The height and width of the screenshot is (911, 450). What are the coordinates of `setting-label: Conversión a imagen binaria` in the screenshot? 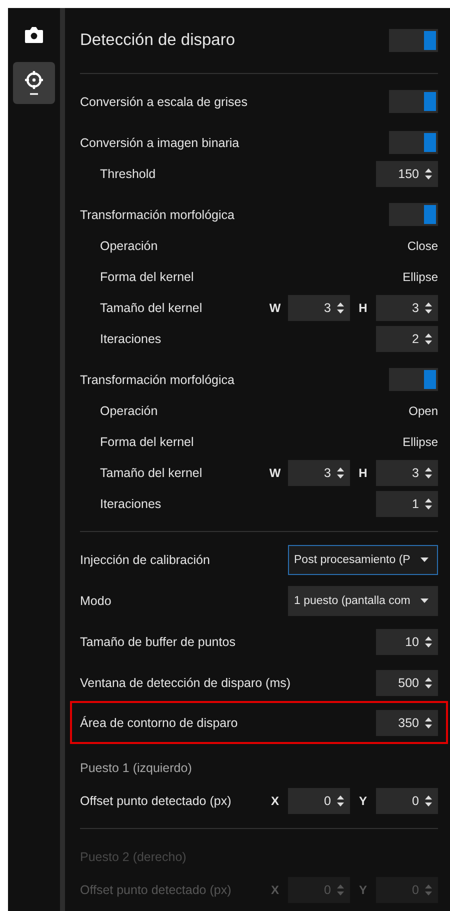 It's located at (160, 143).